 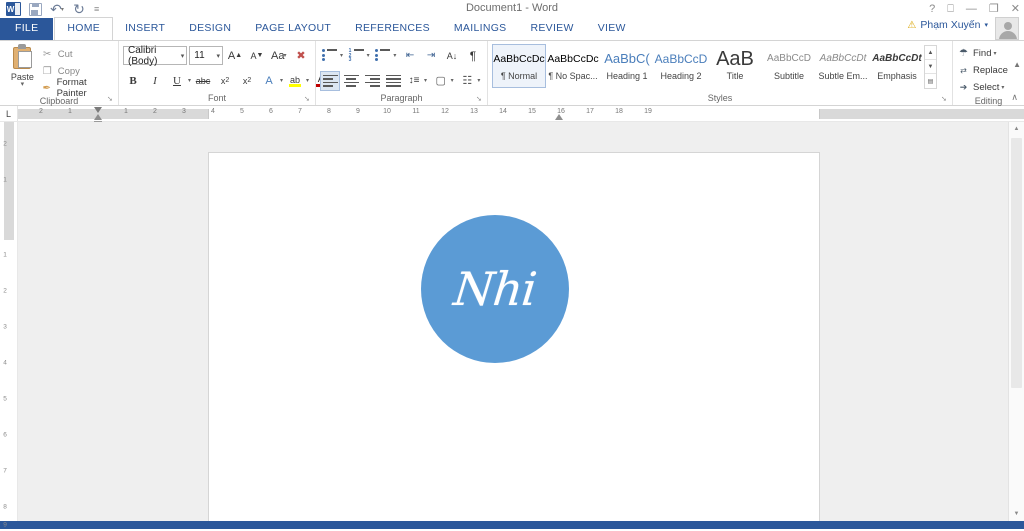 I want to click on highlight-color-button: ab, so click(x=295, y=81).